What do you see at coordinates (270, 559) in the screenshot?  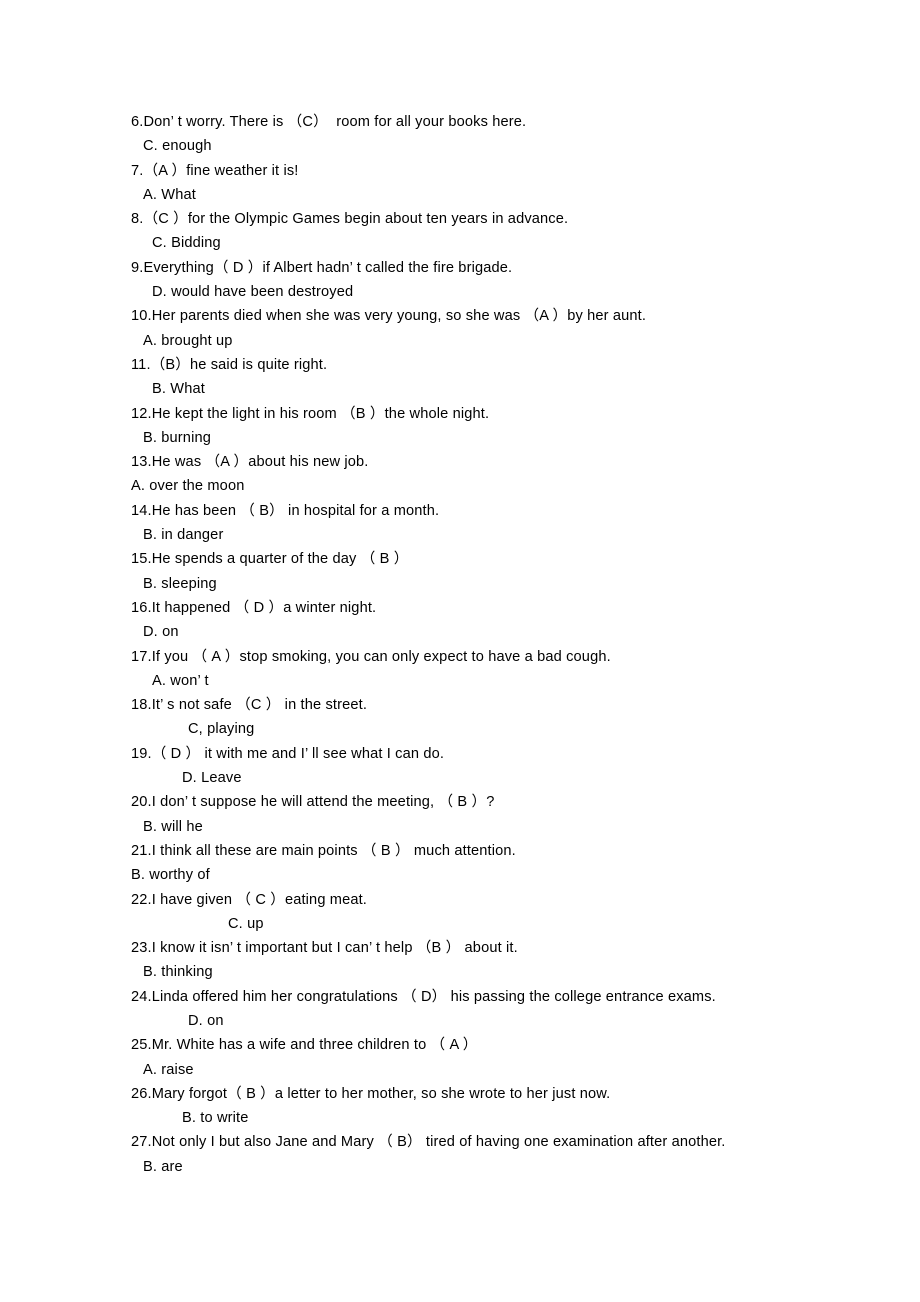 I see `question-line: 15.He spends a quarter of the day （ B ）` at bounding box center [270, 559].